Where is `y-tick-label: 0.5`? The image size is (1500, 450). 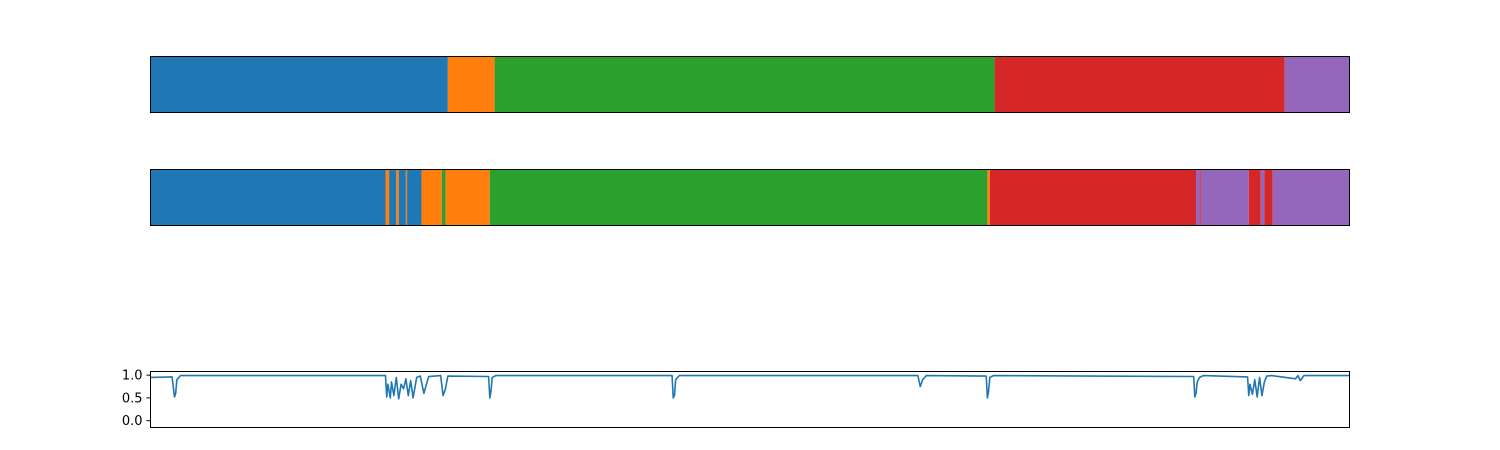 y-tick-label: 0.5 is located at coordinates (132, 398).